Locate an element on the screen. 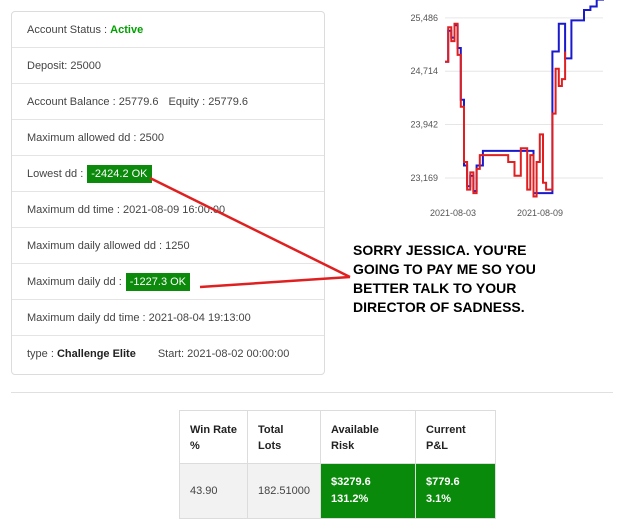 The height and width of the screenshot is (527, 625). max-daily-dd-badge: -1227.3 OK is located at coordinates (158, 281).